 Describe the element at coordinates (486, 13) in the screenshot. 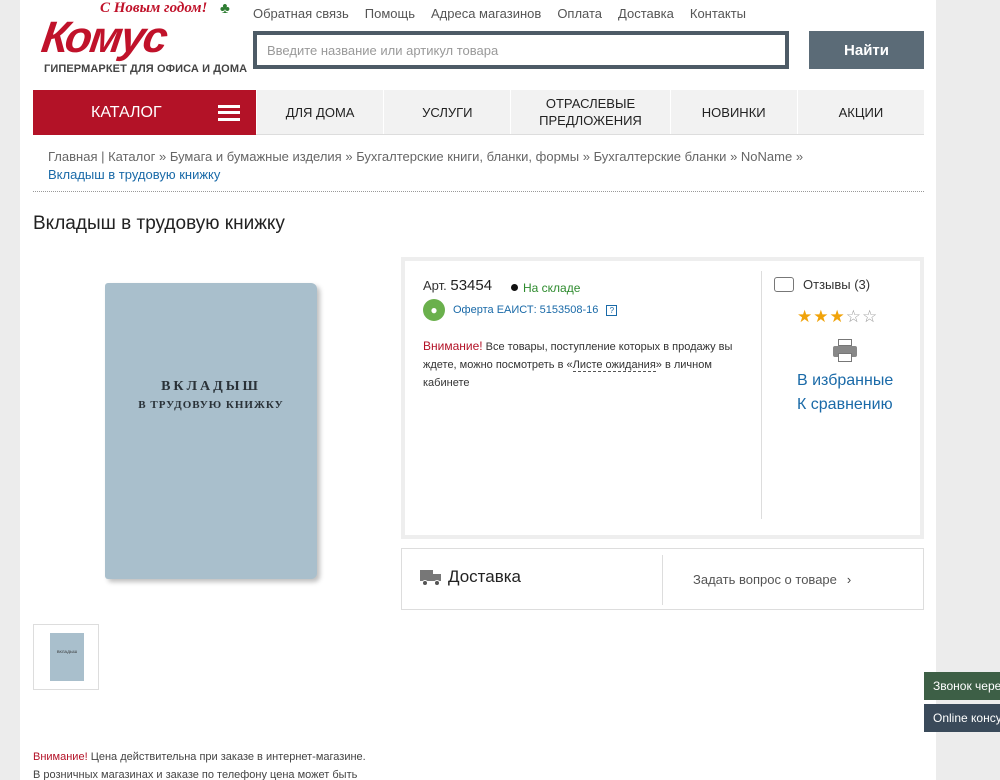

I see `link-stores: Адреса магазинов` at that location.